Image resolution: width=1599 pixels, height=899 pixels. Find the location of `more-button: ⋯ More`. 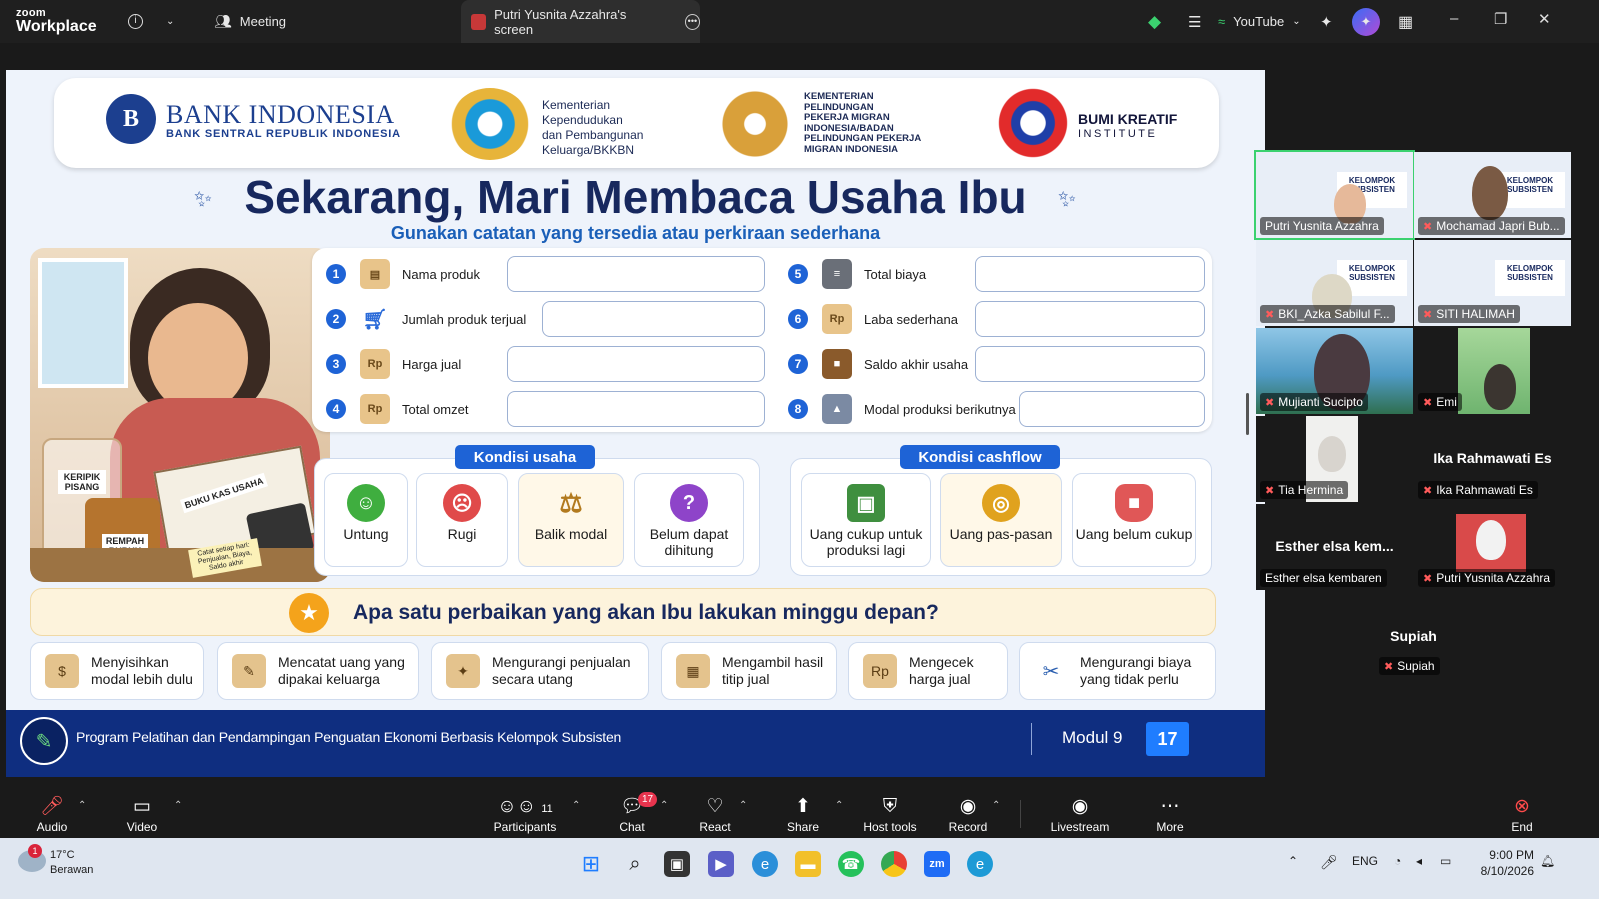

more-button: ⋯ More is located at coordinates (1170, 815).